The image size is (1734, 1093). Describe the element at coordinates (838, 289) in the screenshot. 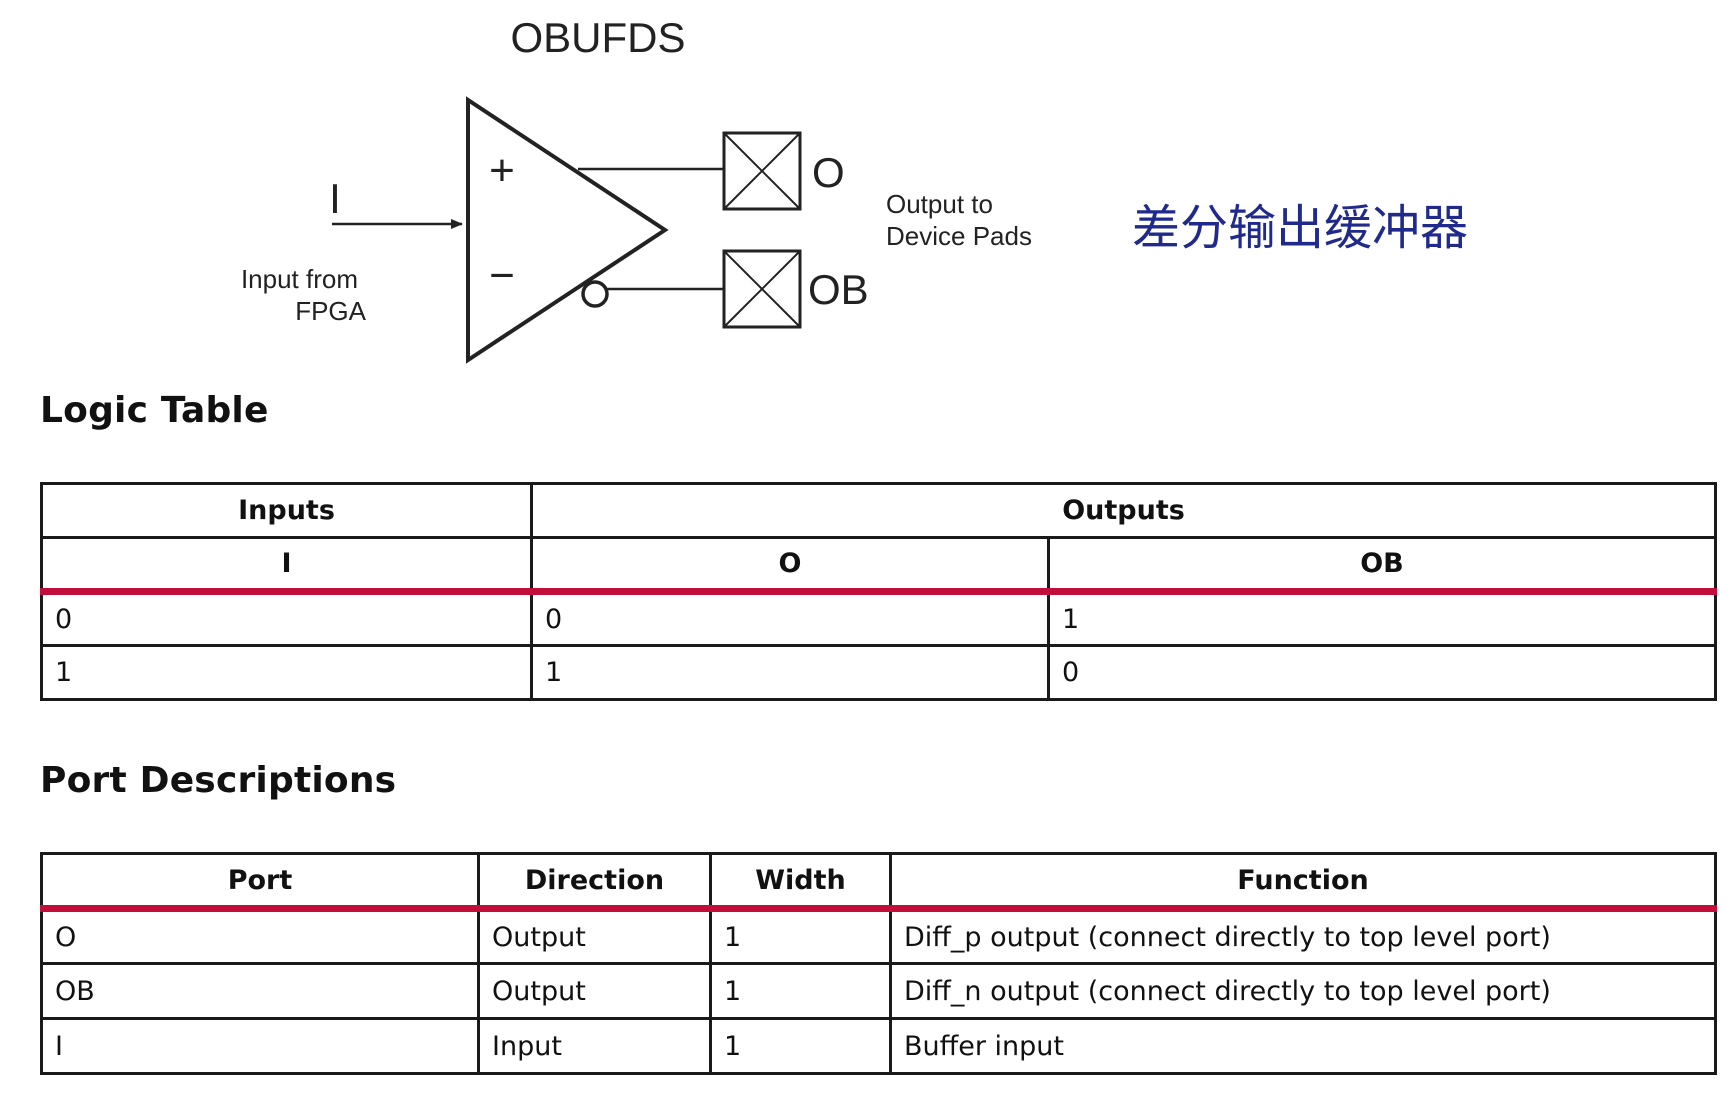

I see `ob-output-label: OB` at that location.